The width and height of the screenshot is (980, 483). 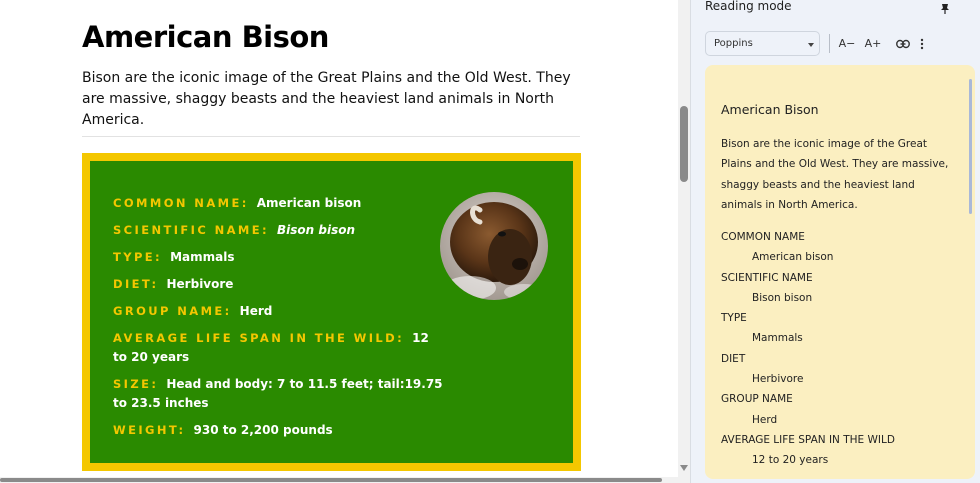 What do you see at coordinates (757, 399) in the screenshot?
I see `reading-fact-label: GROUP NAME` at bounding box center [757, 399].